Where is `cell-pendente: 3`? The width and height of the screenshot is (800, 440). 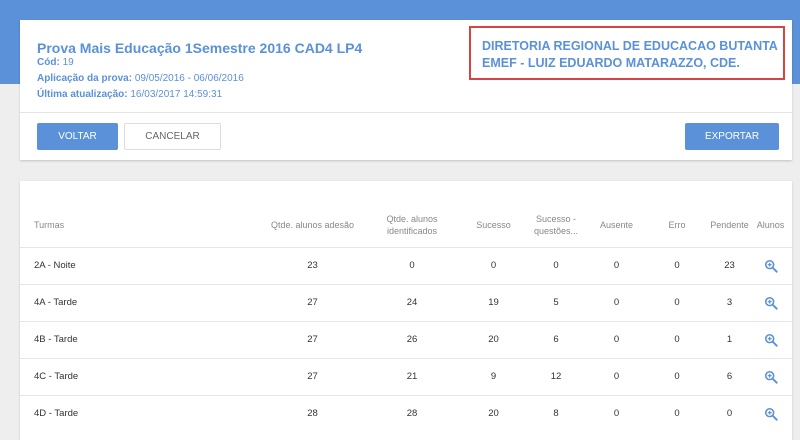
cell-pendente: 3 is located at coordinates (729, 302).